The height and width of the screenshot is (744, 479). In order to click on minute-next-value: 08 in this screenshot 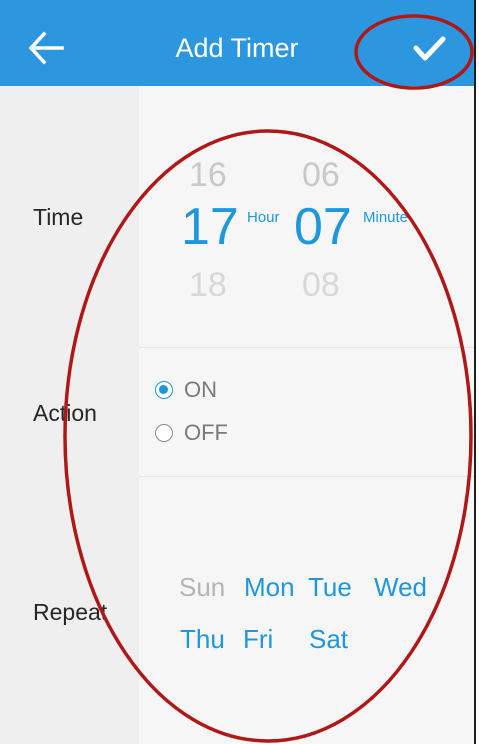, I will do `click(321, 281)`.